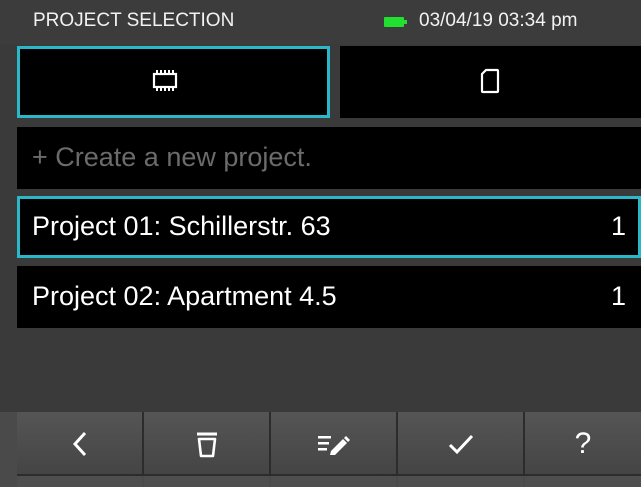 This screenshot has width=641, height=487. I want to click on project-list-item: Project 01: Schillerstr. 63 1, so click(329, 227).